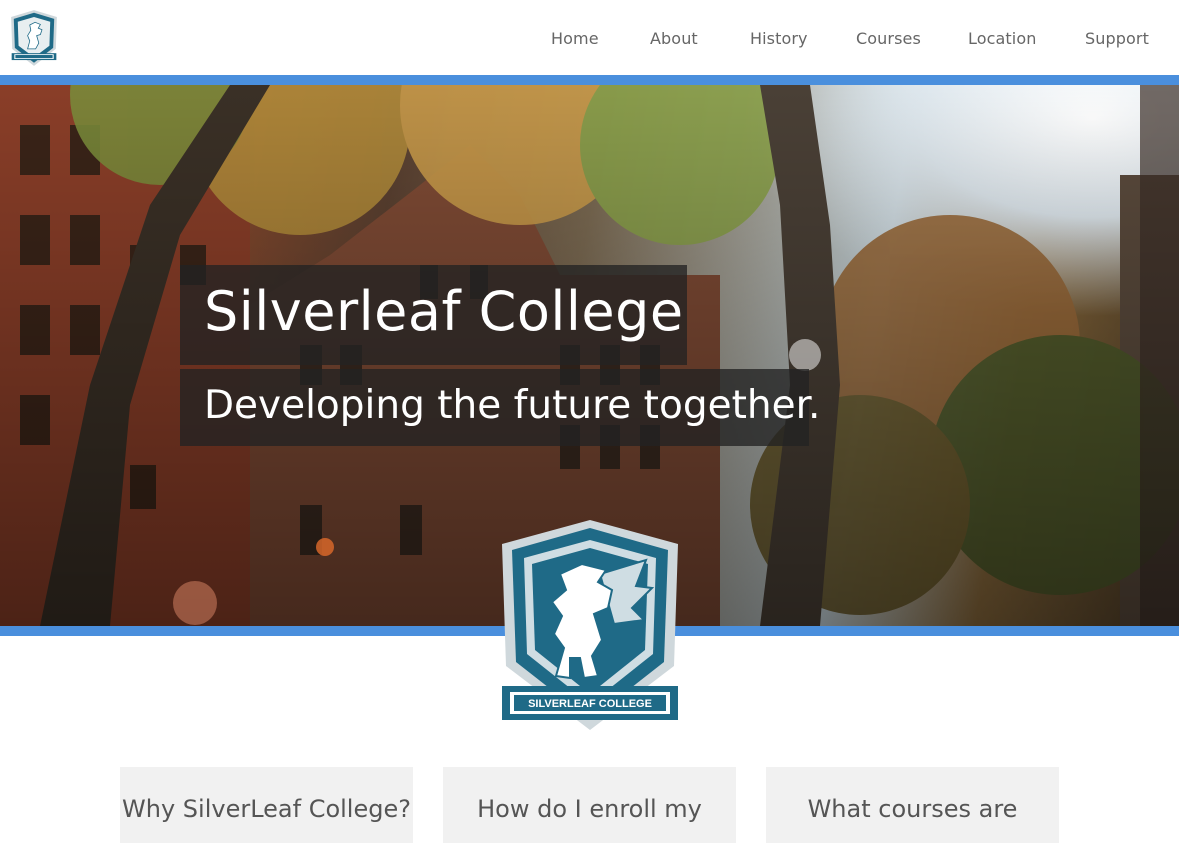 The height and width of the screenshot is (843, 1179). I want to click on nav-history-link: History, so click(779, 38).